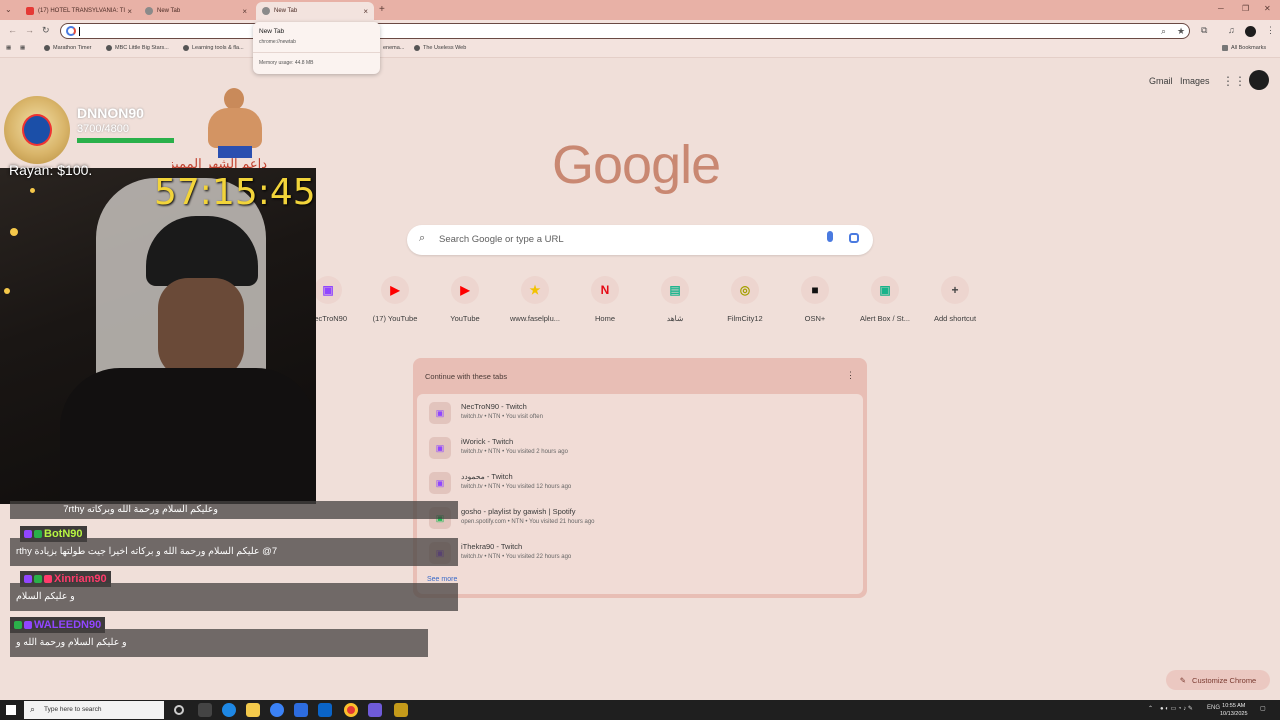  I want to click on grid-icon: ▦, so click(22, 48).